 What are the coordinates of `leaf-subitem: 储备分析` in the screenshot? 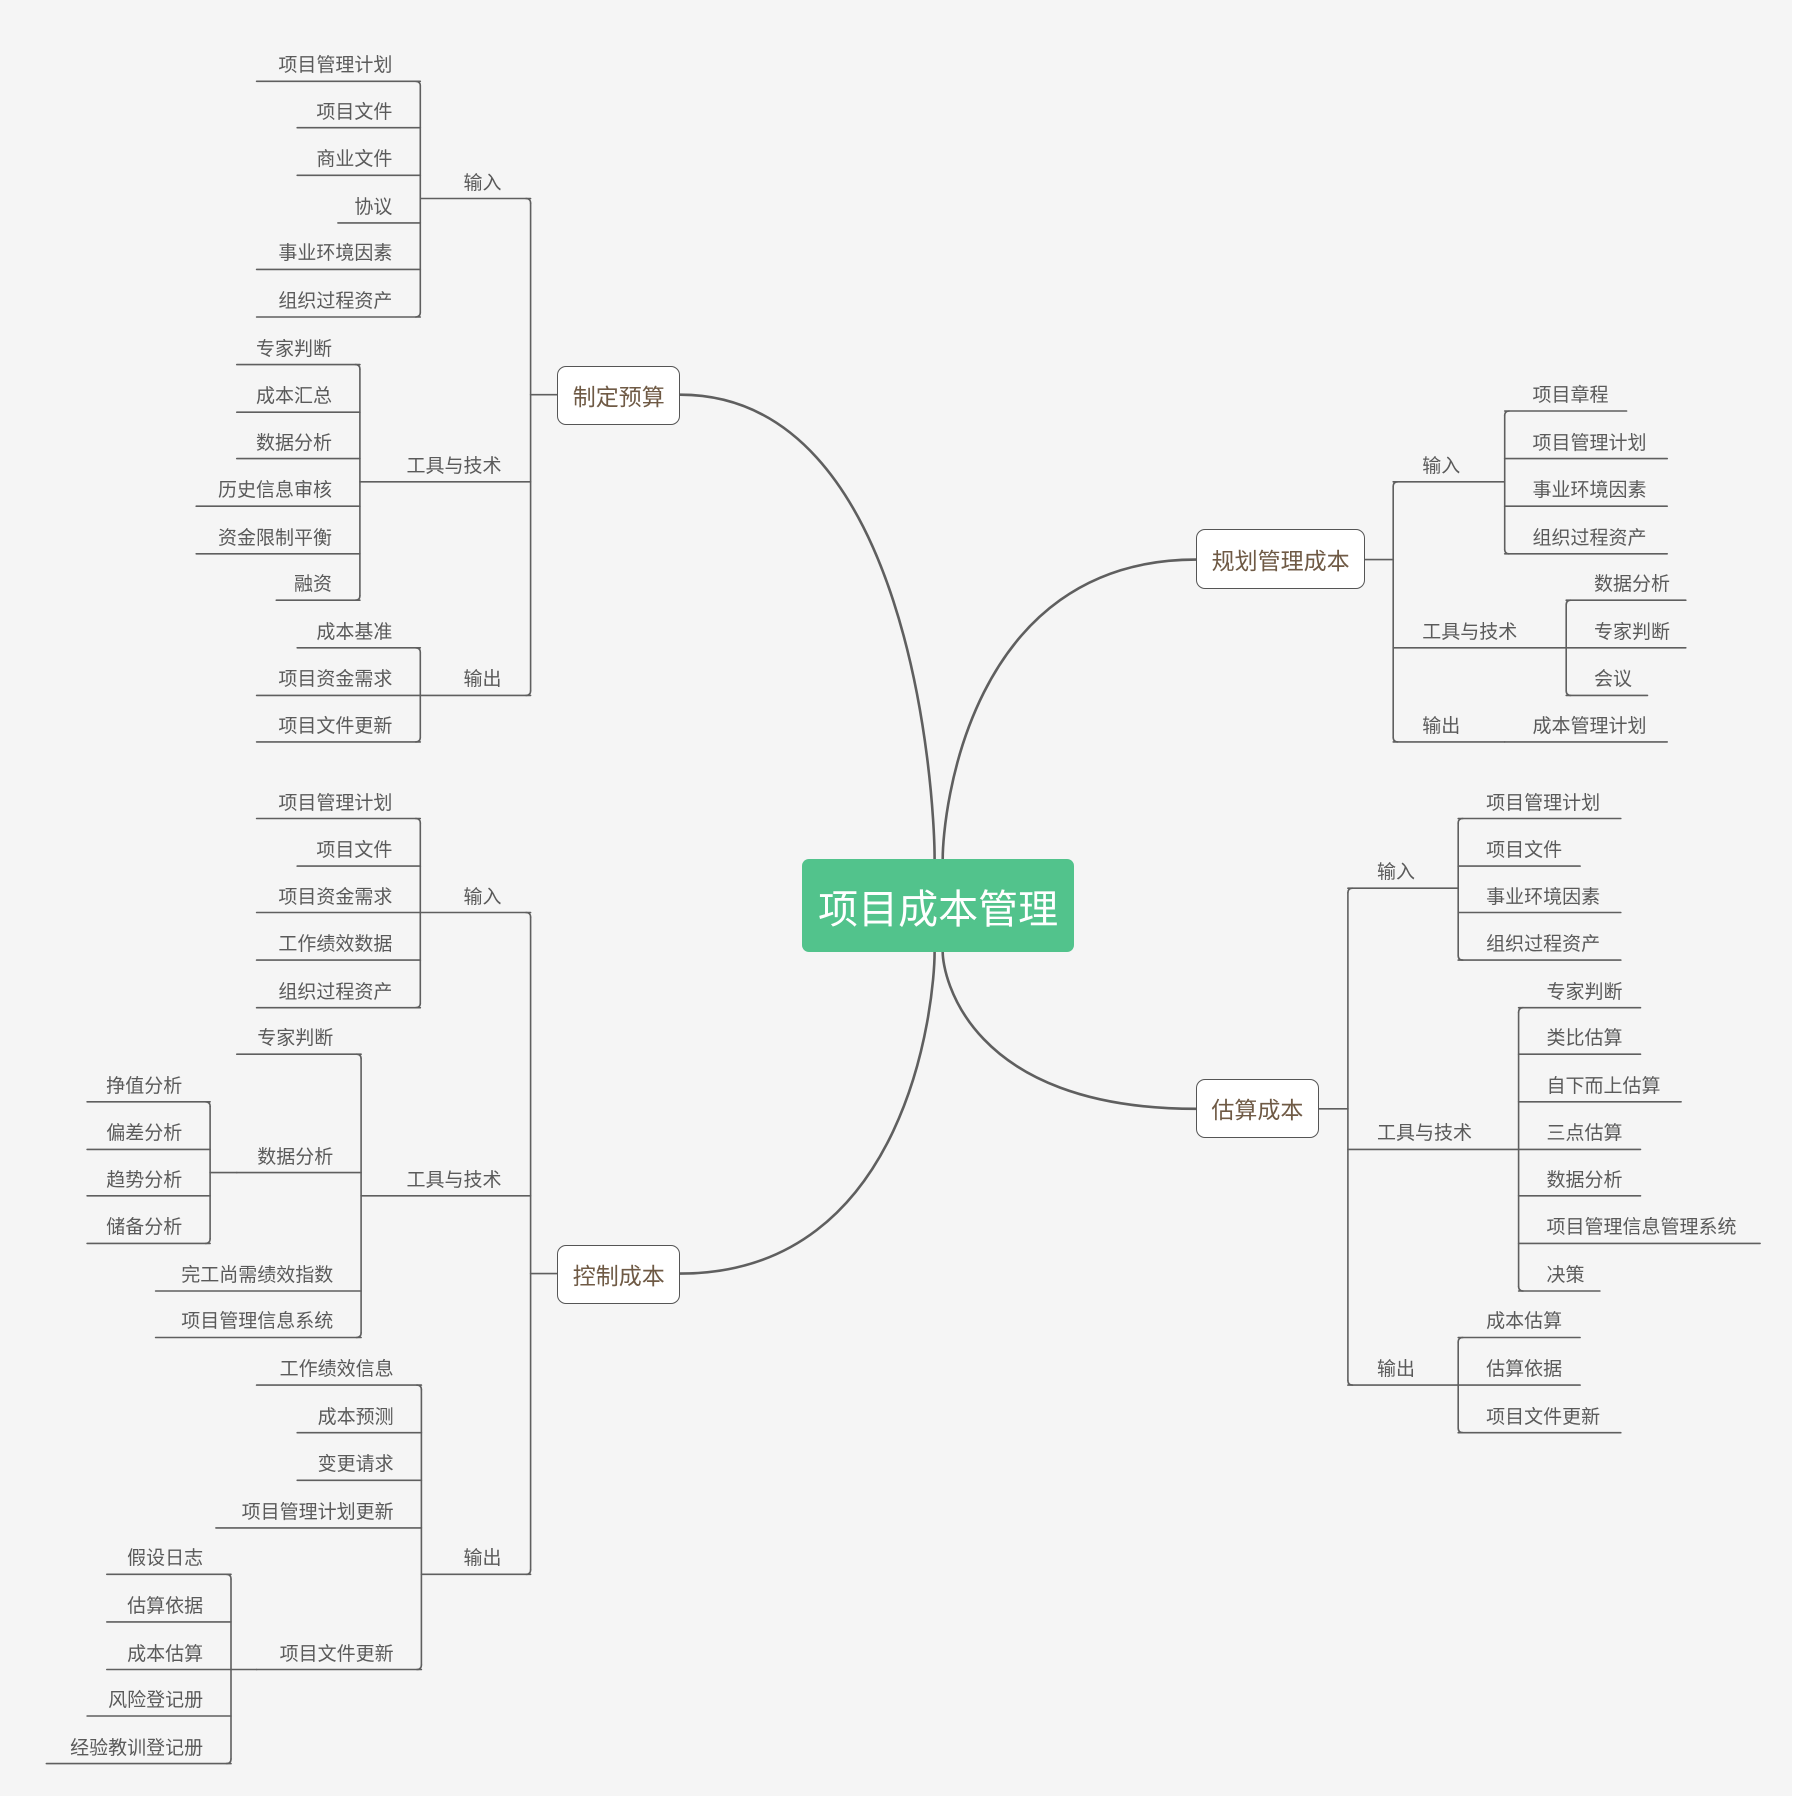 It's located at (144, 1227).